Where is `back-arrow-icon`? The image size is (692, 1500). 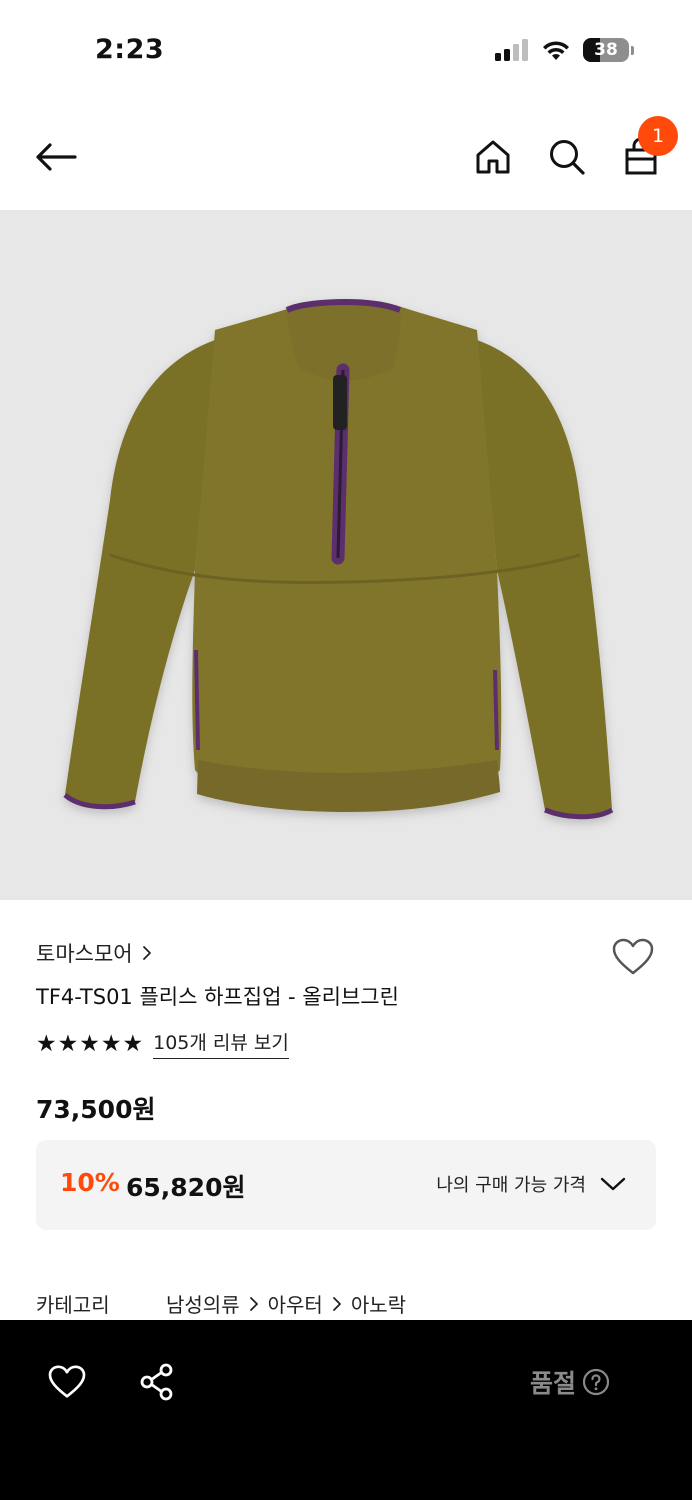 back-arrow-icon is located at coordinates (56, 157).